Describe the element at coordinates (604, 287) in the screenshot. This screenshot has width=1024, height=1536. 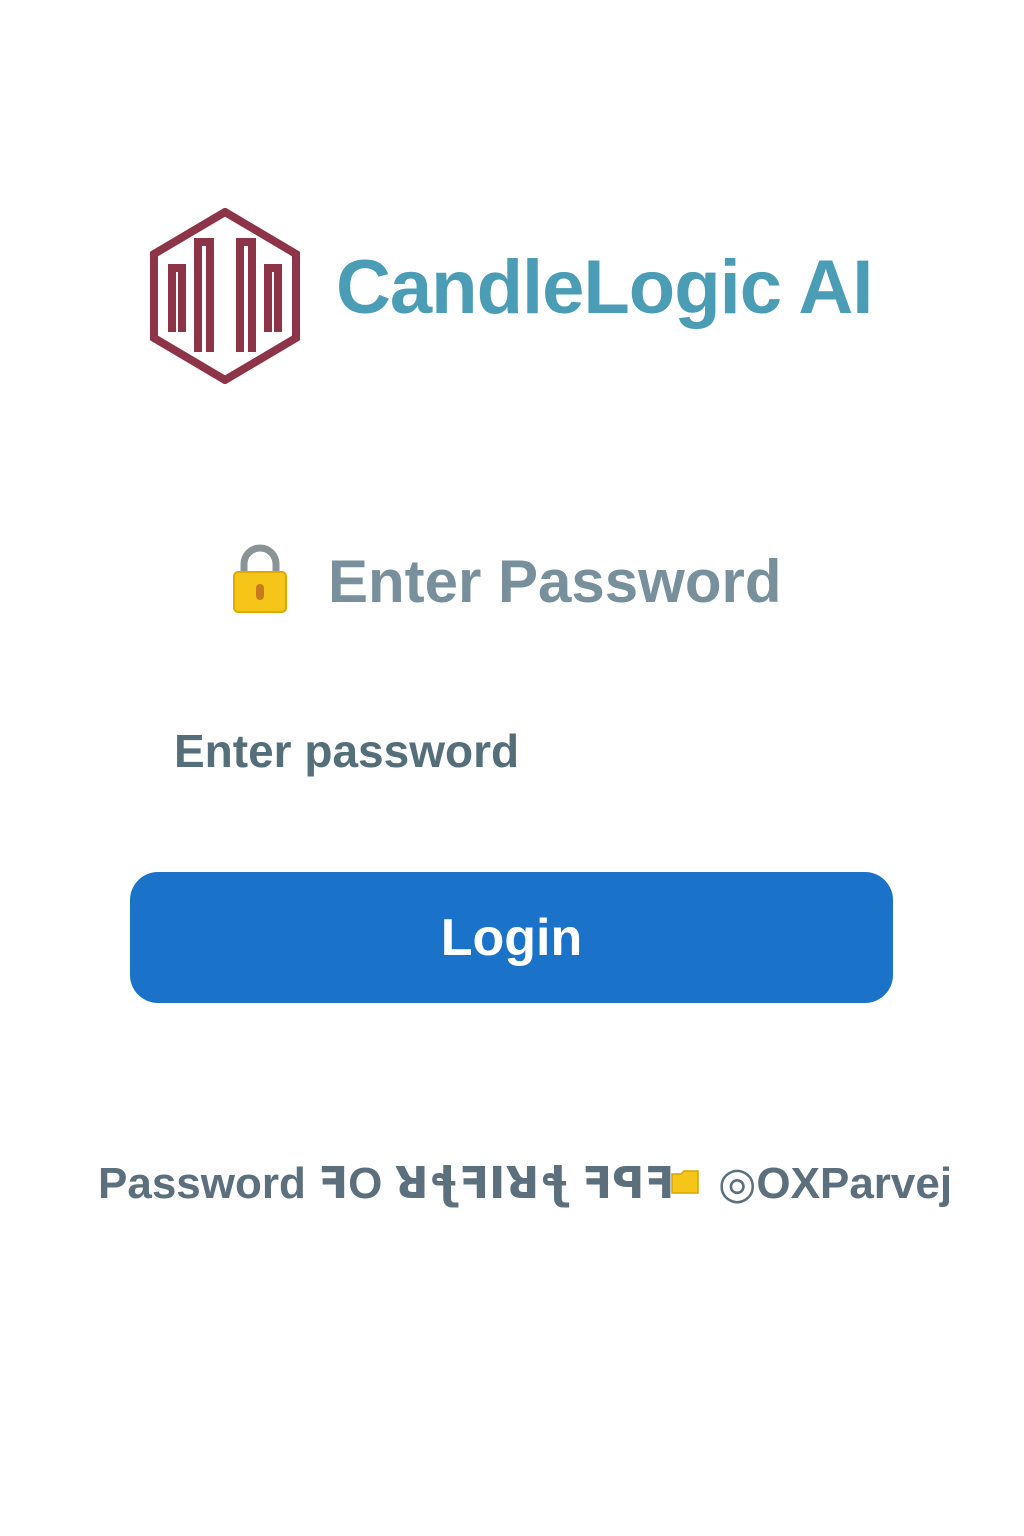
I see `app-name: CandleLogic AI` at that location.